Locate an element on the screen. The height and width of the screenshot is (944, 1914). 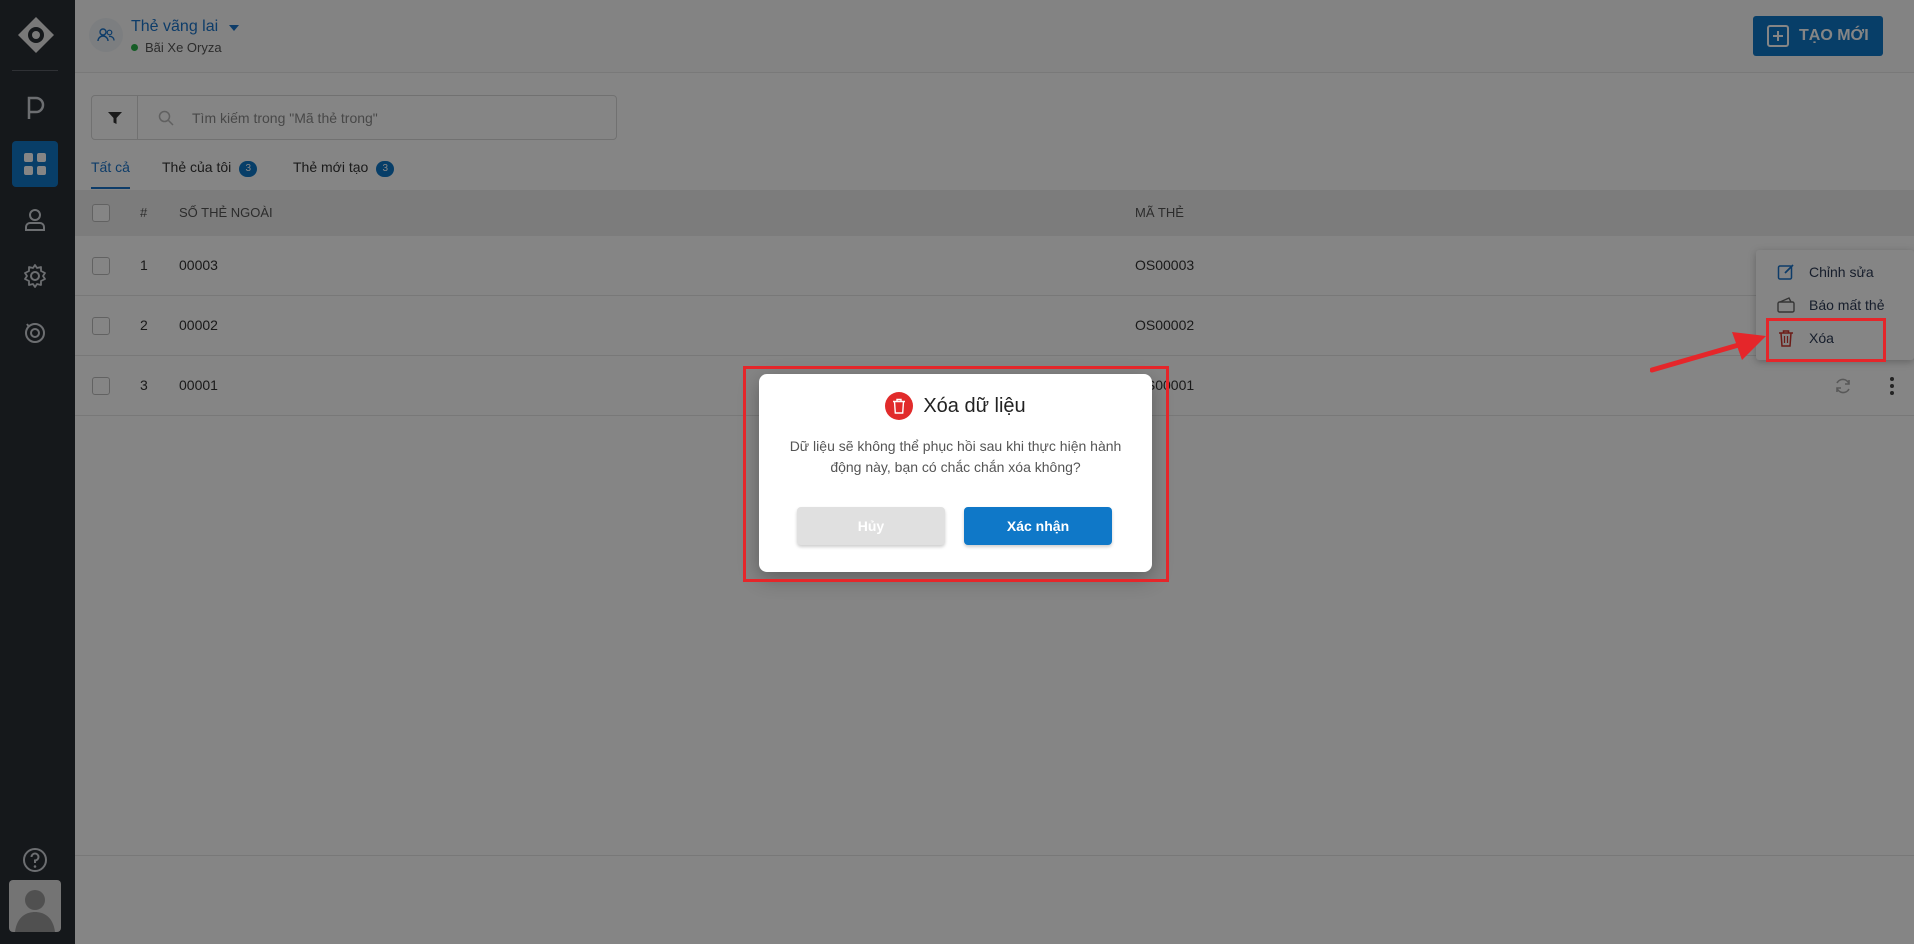
highlight-box-dialog is located at coordinates (956, 474).